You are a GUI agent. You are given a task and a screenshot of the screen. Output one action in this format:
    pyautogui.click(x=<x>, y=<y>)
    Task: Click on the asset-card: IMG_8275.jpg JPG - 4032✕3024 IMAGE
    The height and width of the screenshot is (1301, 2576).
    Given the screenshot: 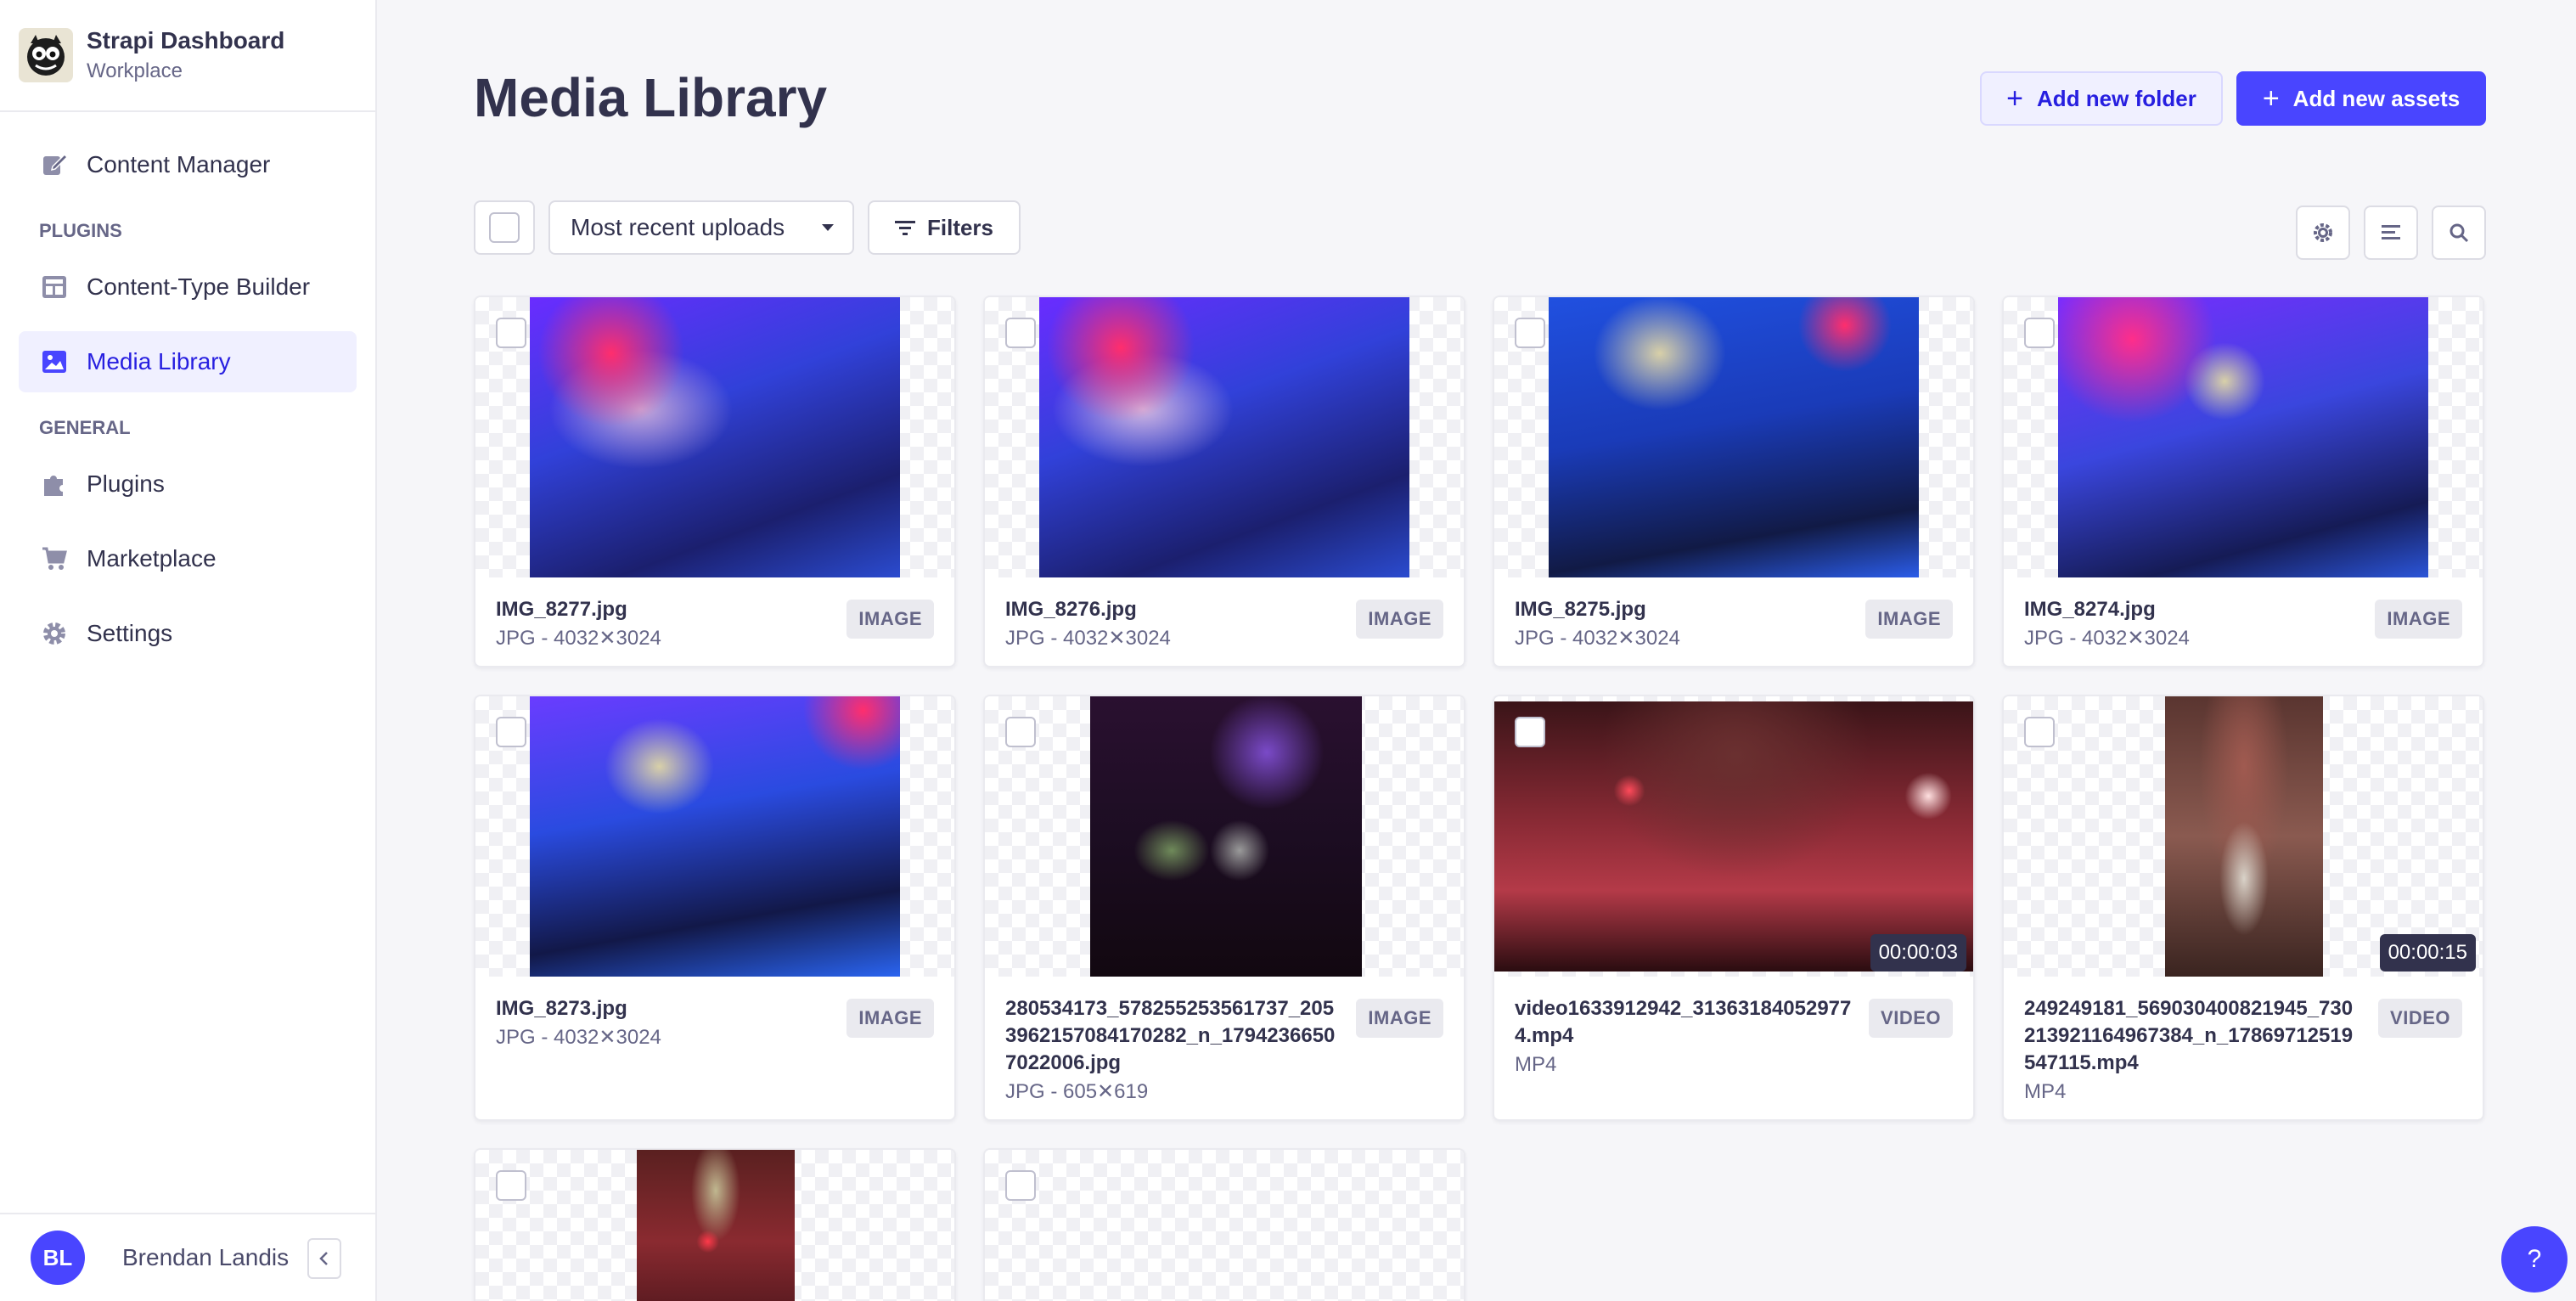 What is the action you would take?
    pyautogui.click(x=1734, y=481)
    